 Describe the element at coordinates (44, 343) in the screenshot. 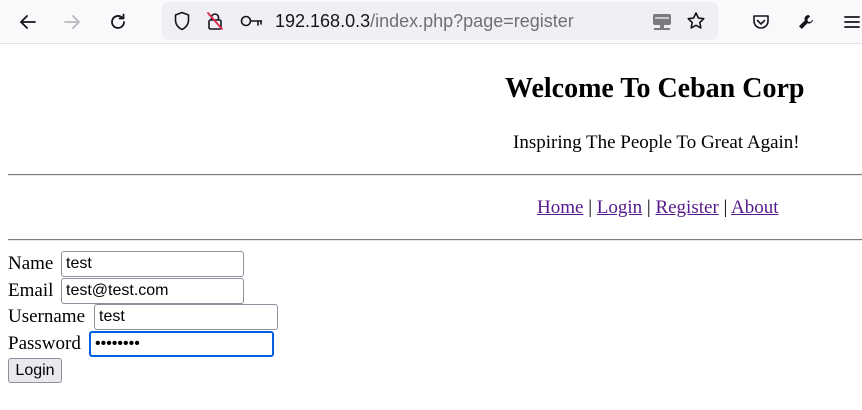

I see `password-label: Password` at that location.